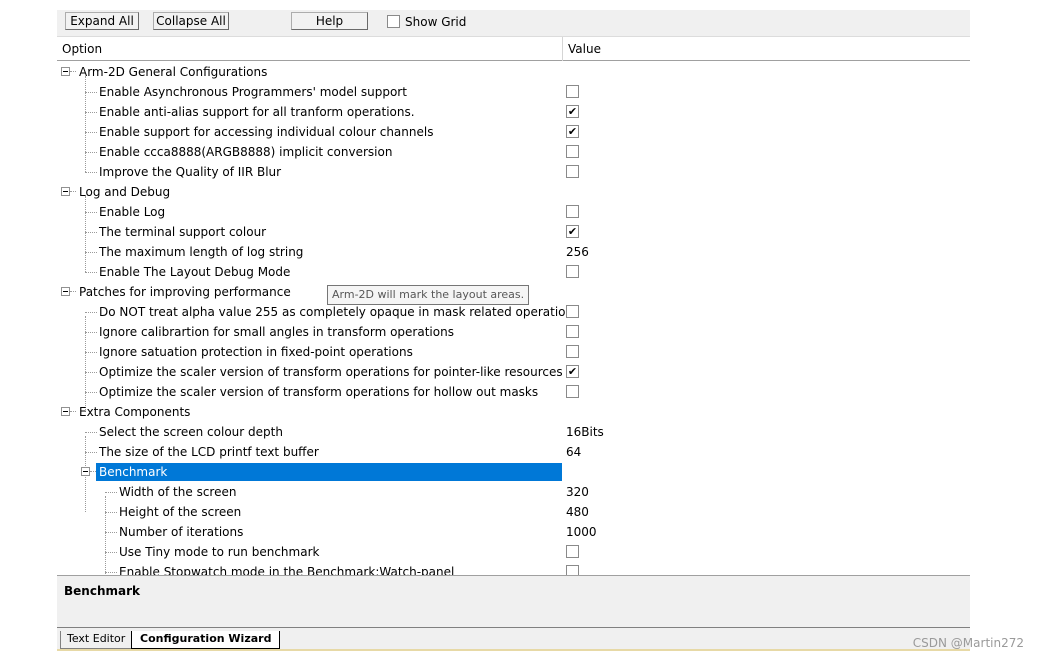  Describe the element at coordinates (513, 272) in the screenshot. I see `tree-option-row: Enable The Layout Debug Mode` at that location.